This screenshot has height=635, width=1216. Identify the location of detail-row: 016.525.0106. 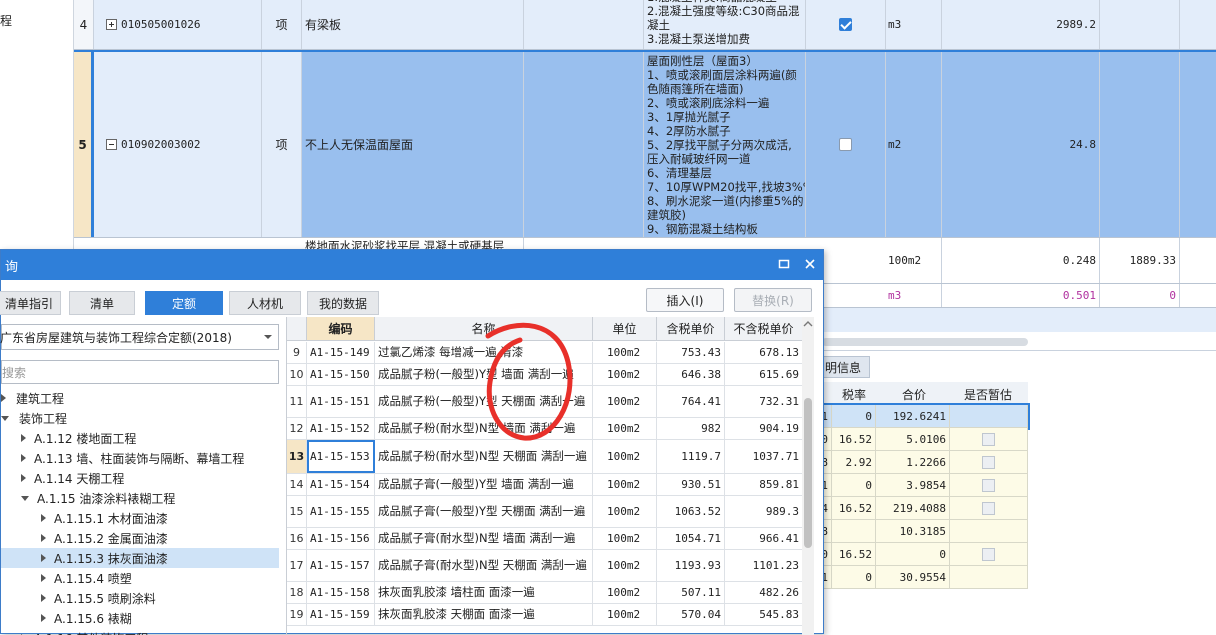
(925, 439).